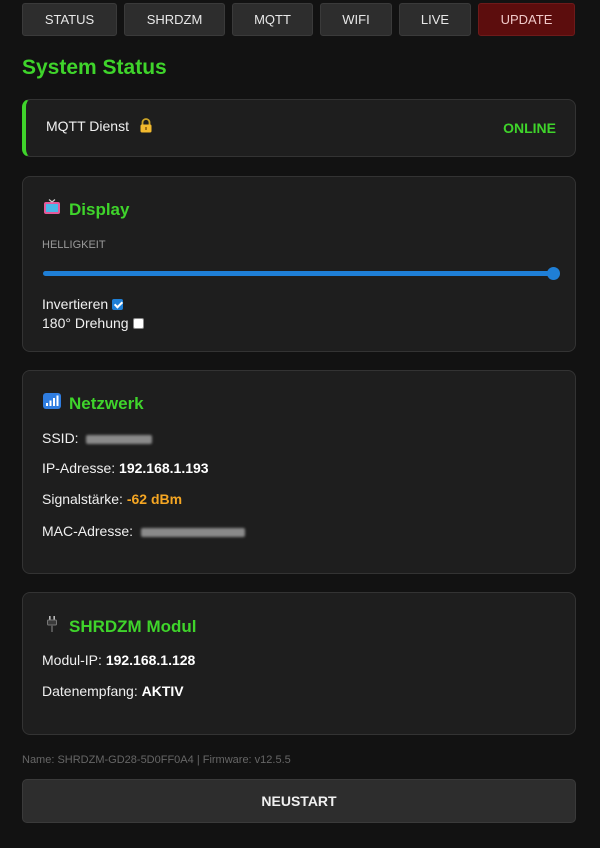 Image resolution: width=600 pixels, height=848 pixels. Describe the element at coordinates (60, 438) in the screenshot. I see `ssid-label: SSID:` at that location.